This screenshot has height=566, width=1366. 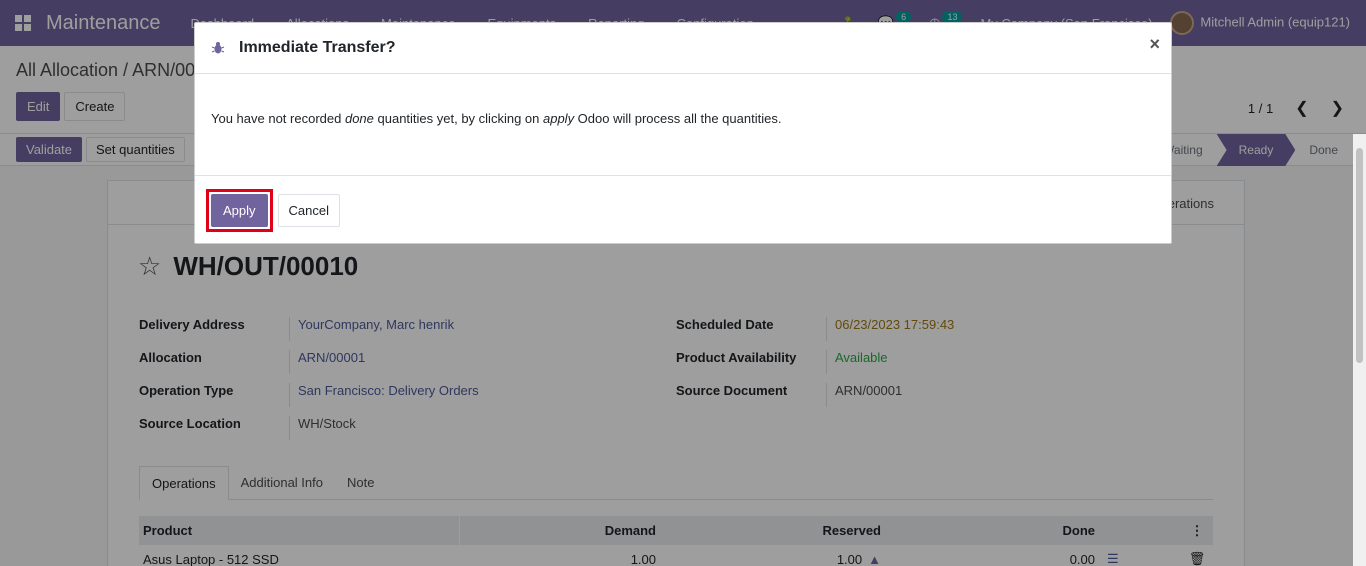 What do you see at coordinates (308, 210) in the screenshot?
I see `cancel-button: Cancel` at bounding box center [308, 210].